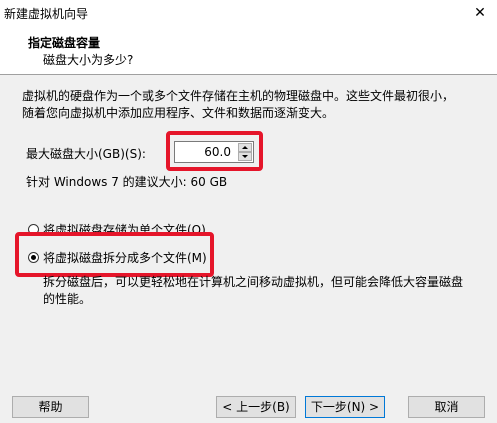 The height and width of the screenshot is (423, 497). I want to click on max-disk-size-label: 最大磁盘大小(GB)(S):, so click(86, 154).